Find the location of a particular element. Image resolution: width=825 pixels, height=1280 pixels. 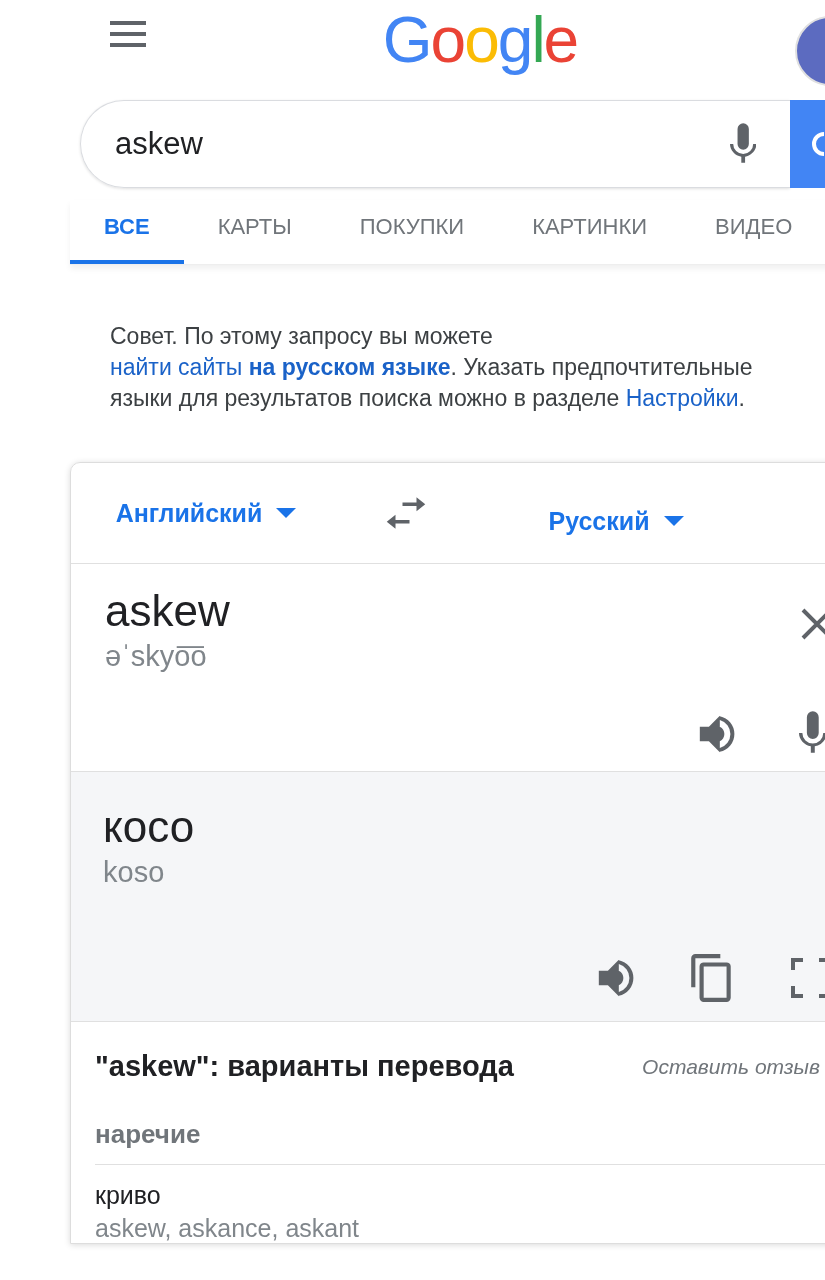

variants-title: "askew": варианты перевода is located at coordinates (304, 1066).